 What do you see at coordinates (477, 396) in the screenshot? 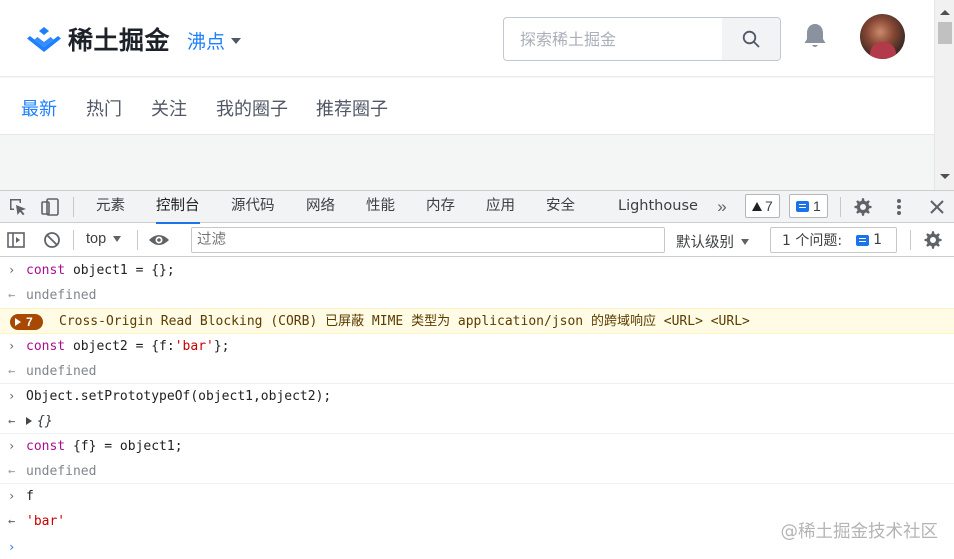
I see `console-input-line: › Object.setPrototypeOf(object1,object2);` at bounding box center [477, 396].